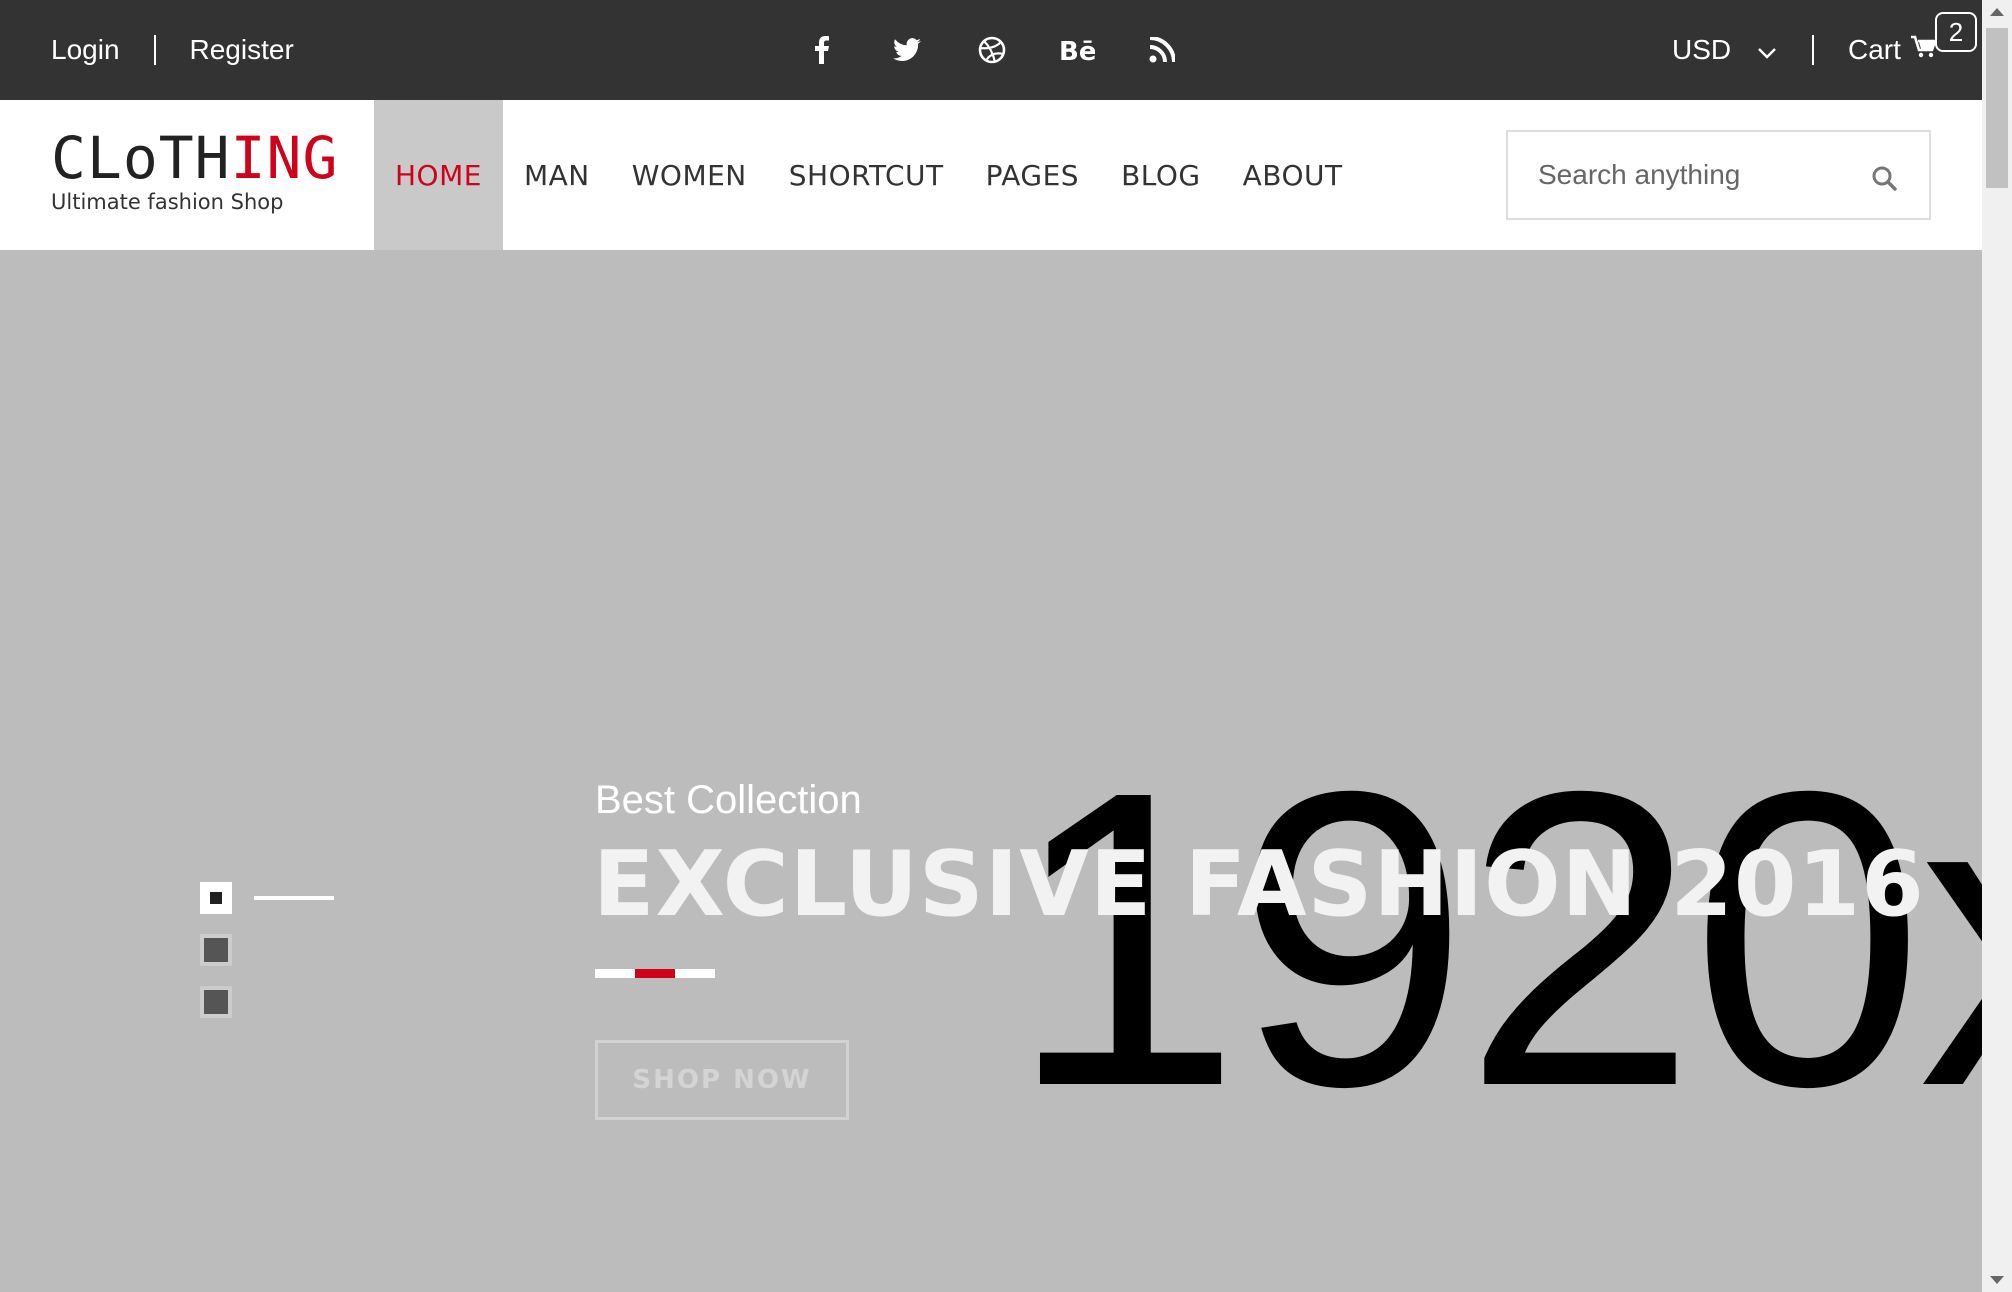  I want to click on logo-brand-part-b: ING, so click(284, 158).